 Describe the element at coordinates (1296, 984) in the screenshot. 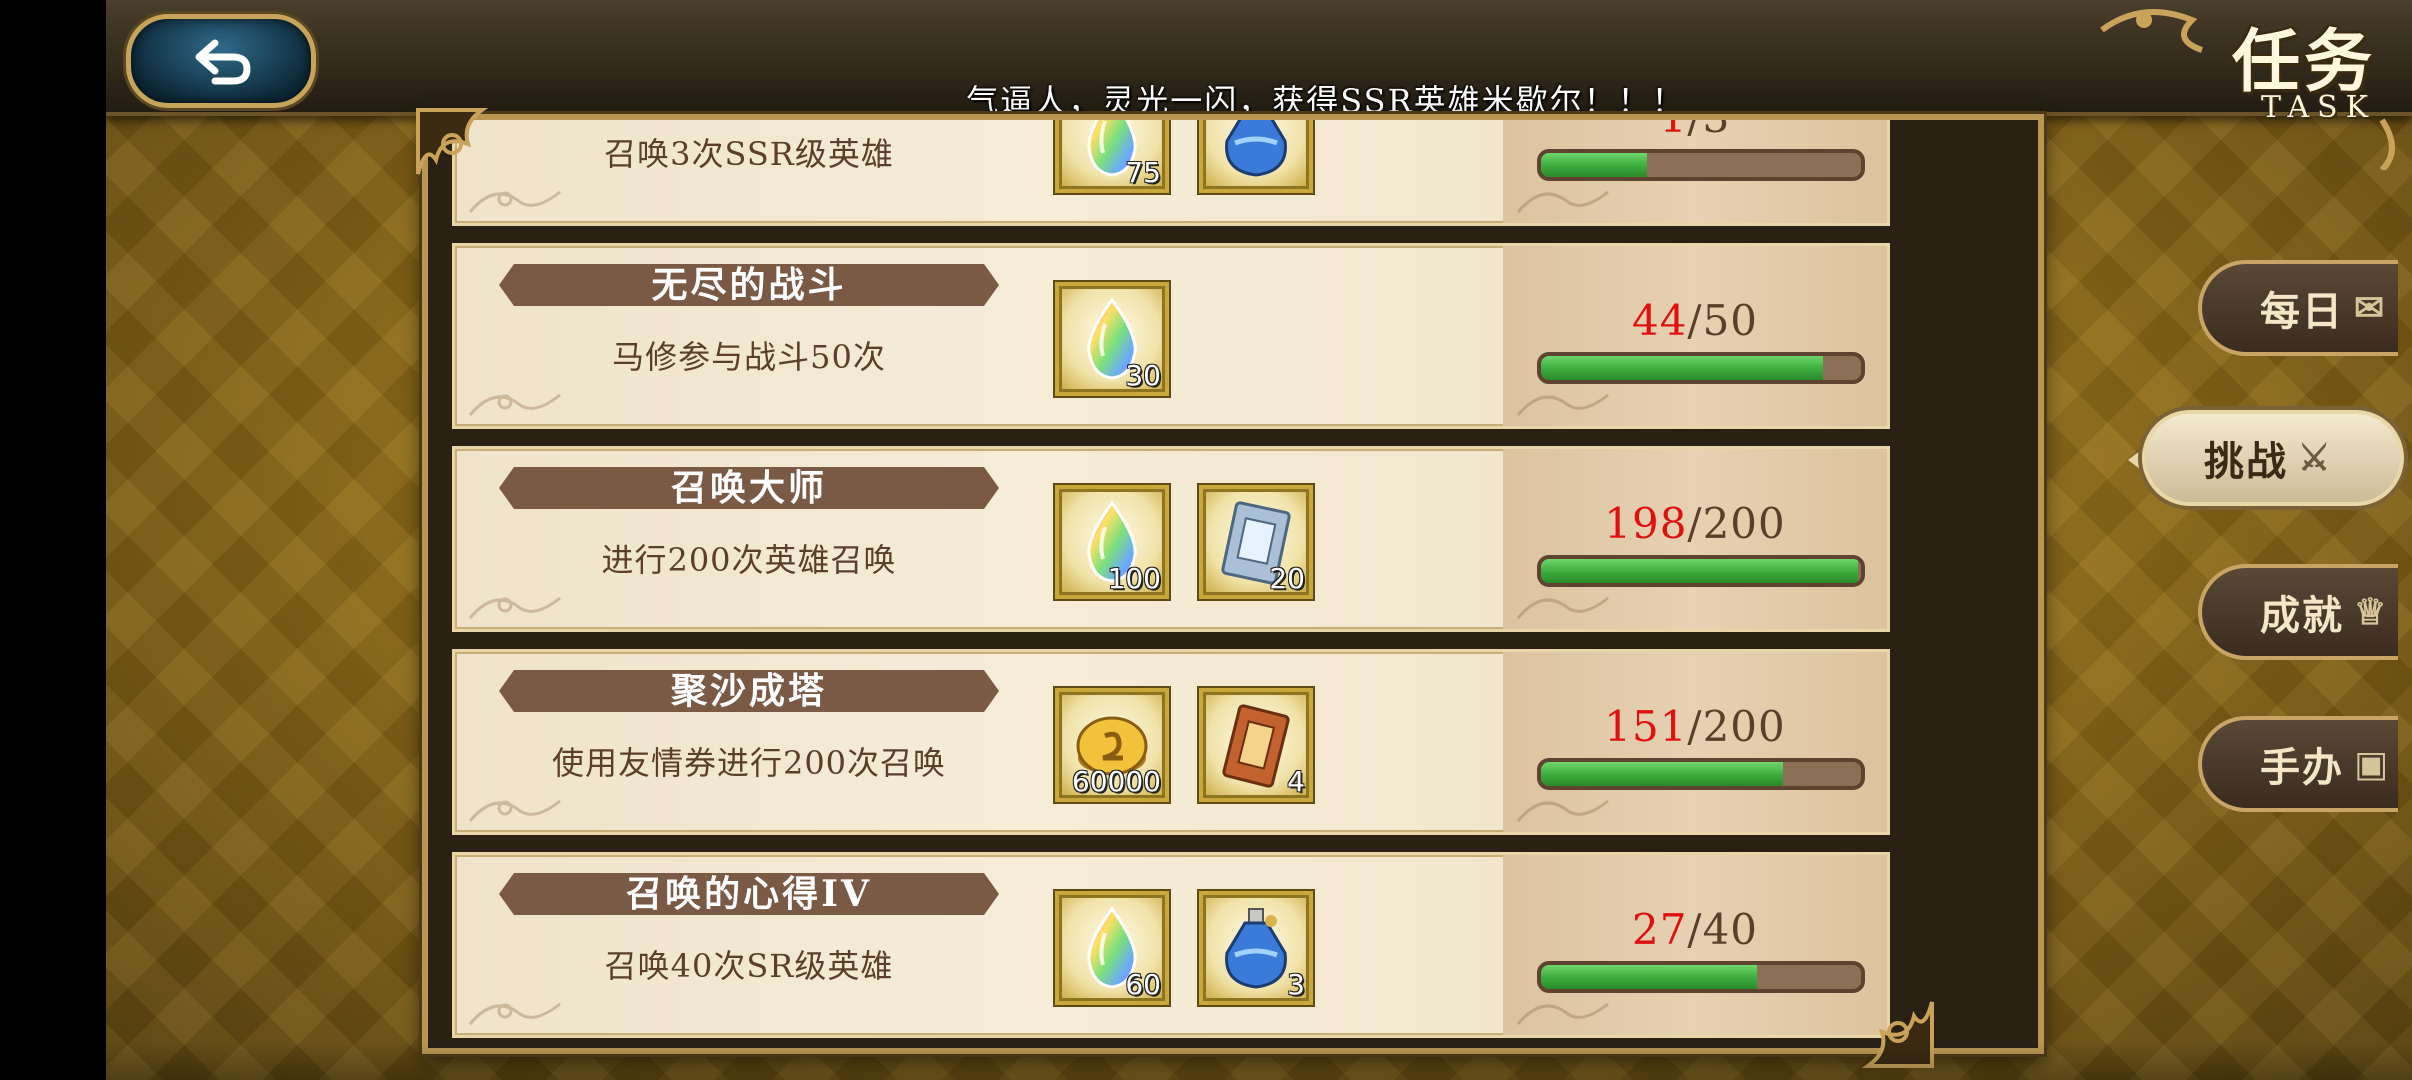

I see `reward-quantity: 3` at that location.